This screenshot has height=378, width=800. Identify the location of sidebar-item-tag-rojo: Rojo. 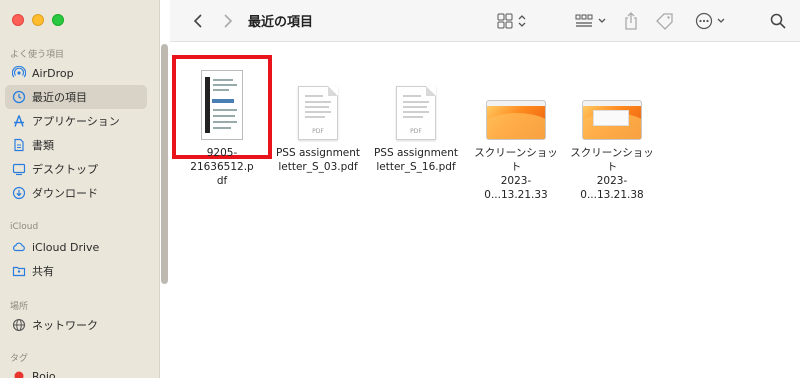
(76, 371).